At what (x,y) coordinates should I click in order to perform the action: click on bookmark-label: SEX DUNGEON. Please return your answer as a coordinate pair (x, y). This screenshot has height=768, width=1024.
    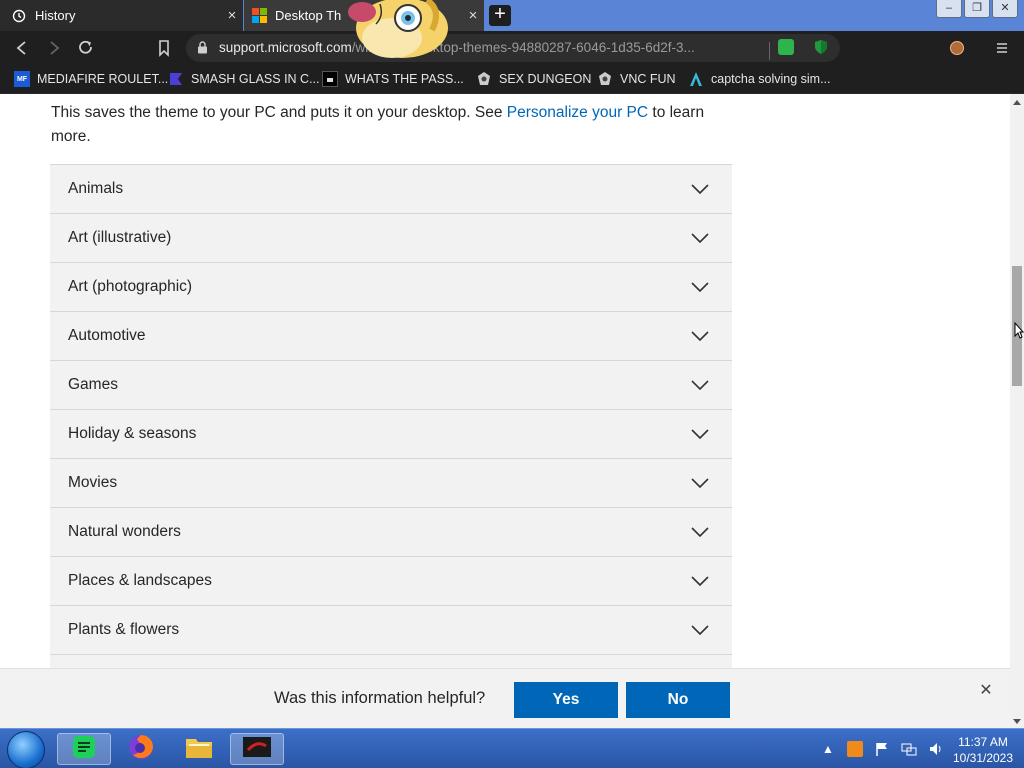
    Looking at the image, I should click on (545, 79).